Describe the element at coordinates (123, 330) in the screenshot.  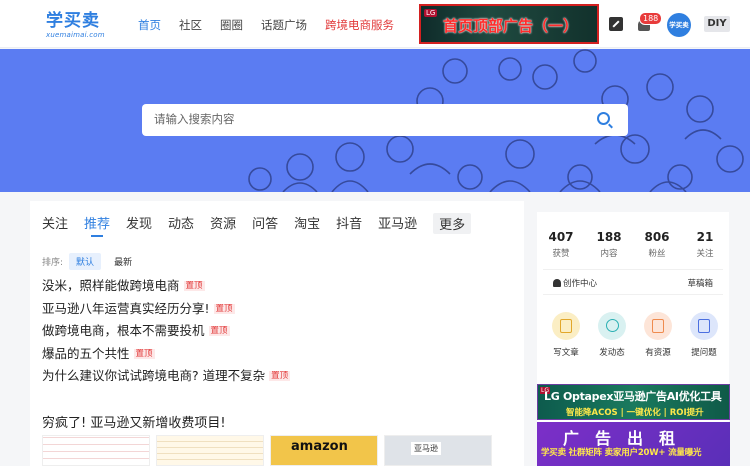
I see `post-title: 做跨境电商，根本不需要投机` at that location.